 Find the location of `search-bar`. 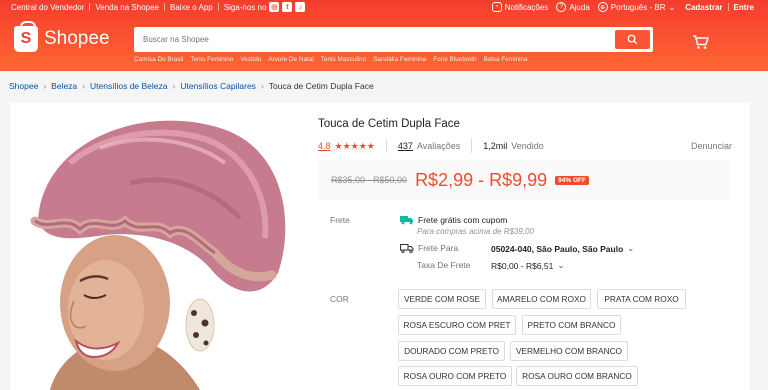

search-bar is located at coordinates (393, 39).